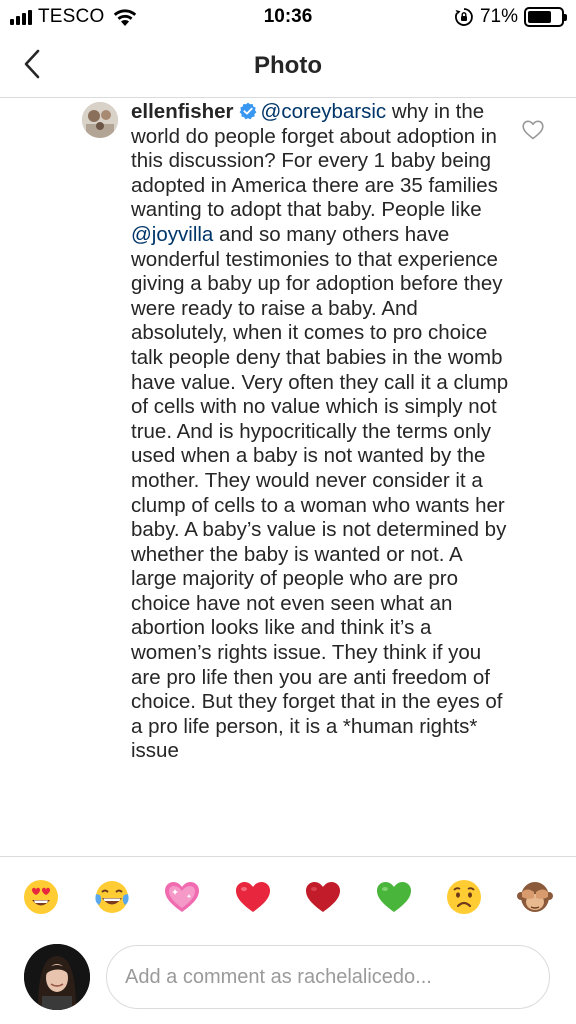  Describe the element at coordinates (288, 896) in the screenshot. I see `emoji-quick-reply-bar` at that location.